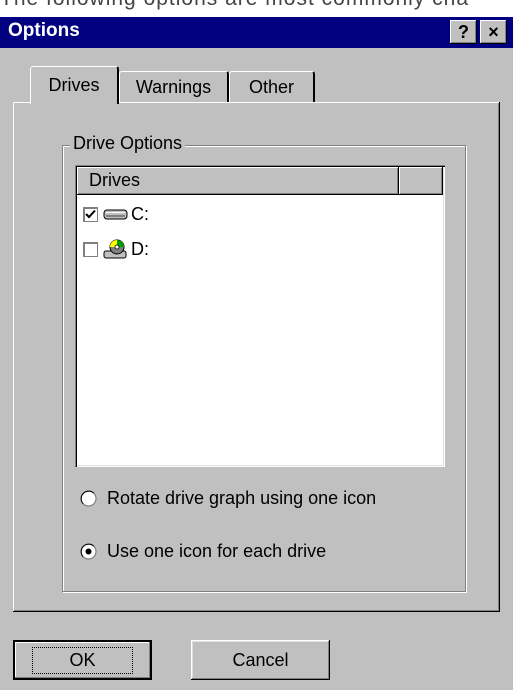  I want to click on blank-column-header, so click(421, 181).